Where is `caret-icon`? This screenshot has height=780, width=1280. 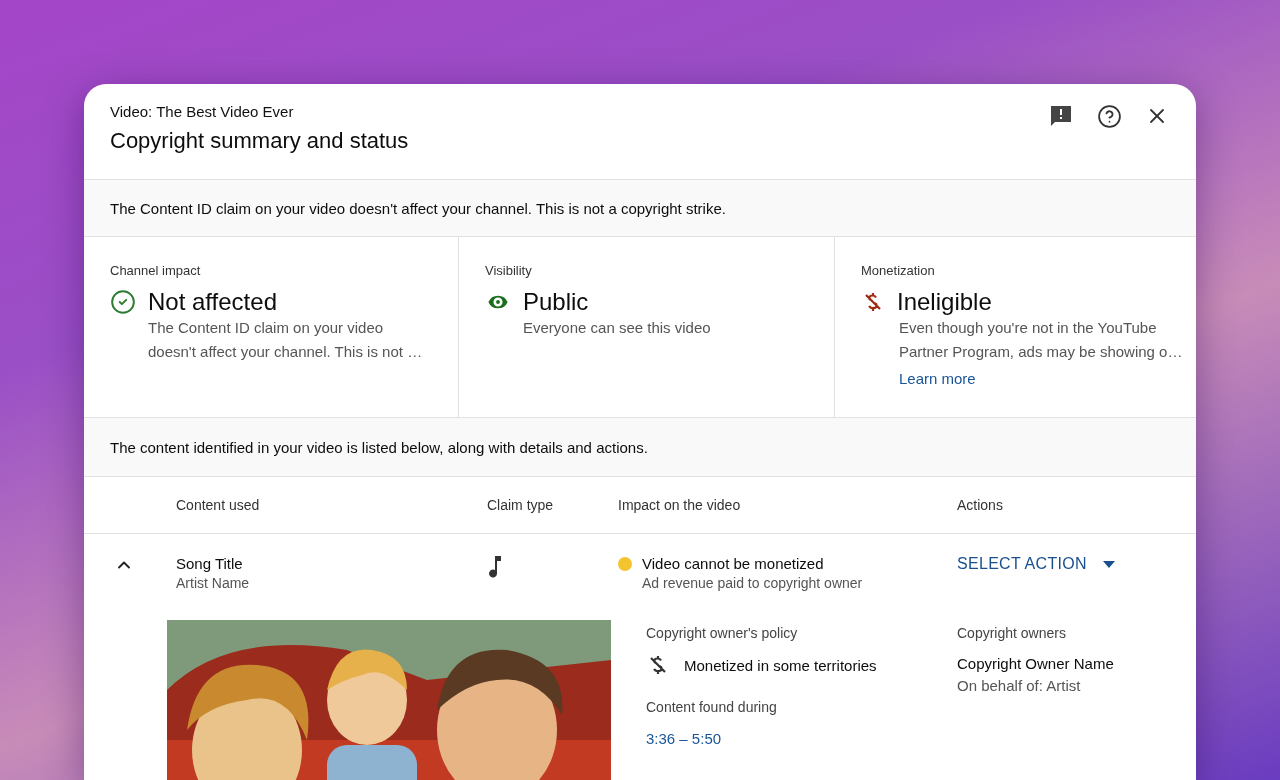 caret-icon is located at coordinates (1108, 564).